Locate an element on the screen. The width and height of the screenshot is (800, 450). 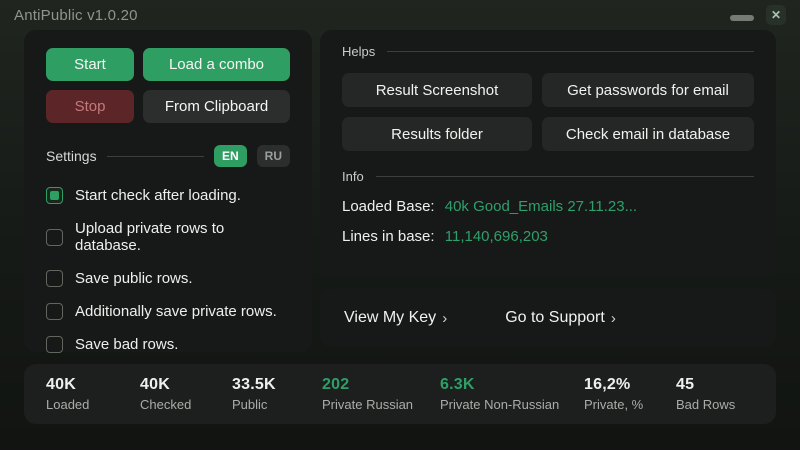
stat-private-non-russian: 6.3K Private Non-Russian is located at coordinates (512, 394).